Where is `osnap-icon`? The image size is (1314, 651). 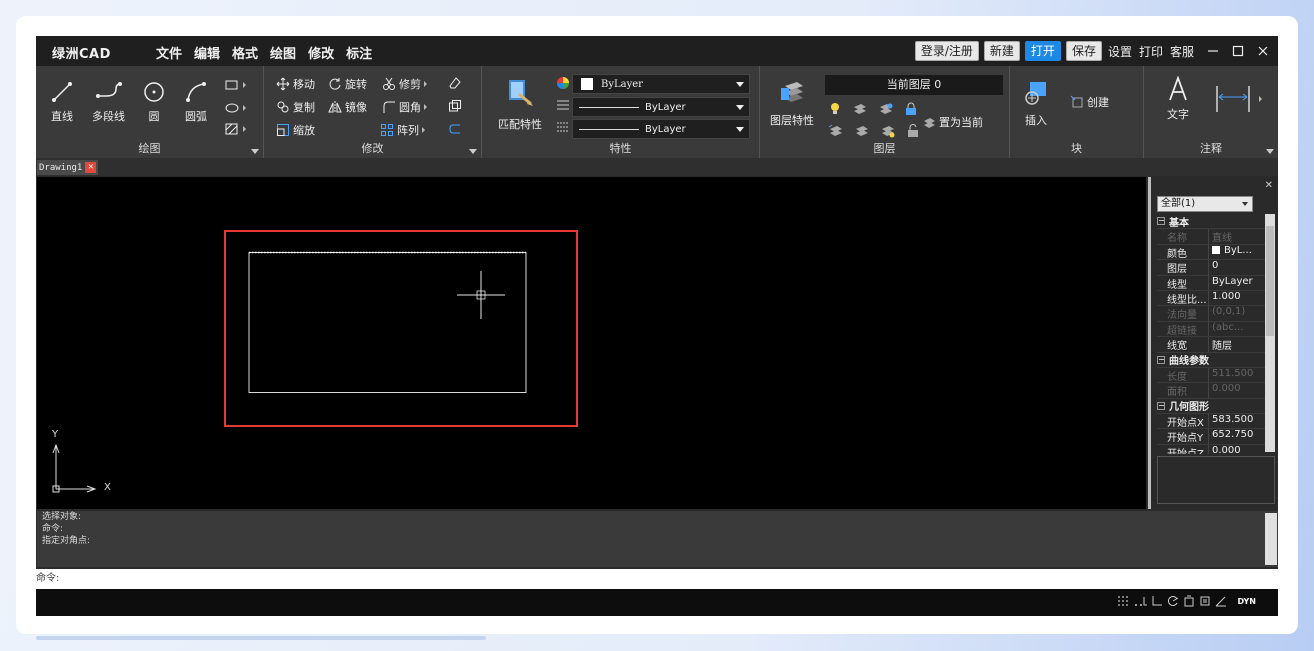
osnap-icon is located at coordinates (1189, 601).